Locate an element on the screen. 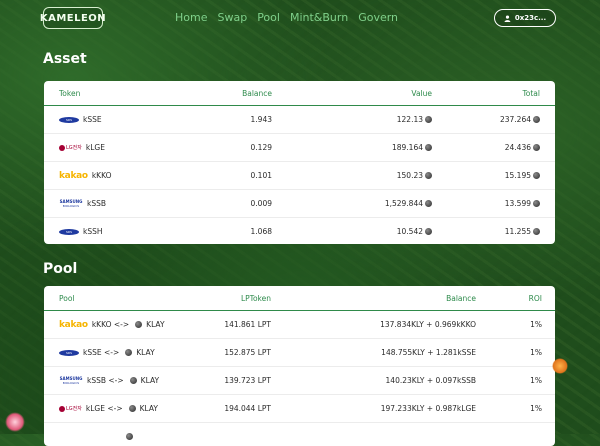 The width and height of the screenshot is (600, 446). pool-pair-left: kLGE <-> is located at coordinates (104, 408).